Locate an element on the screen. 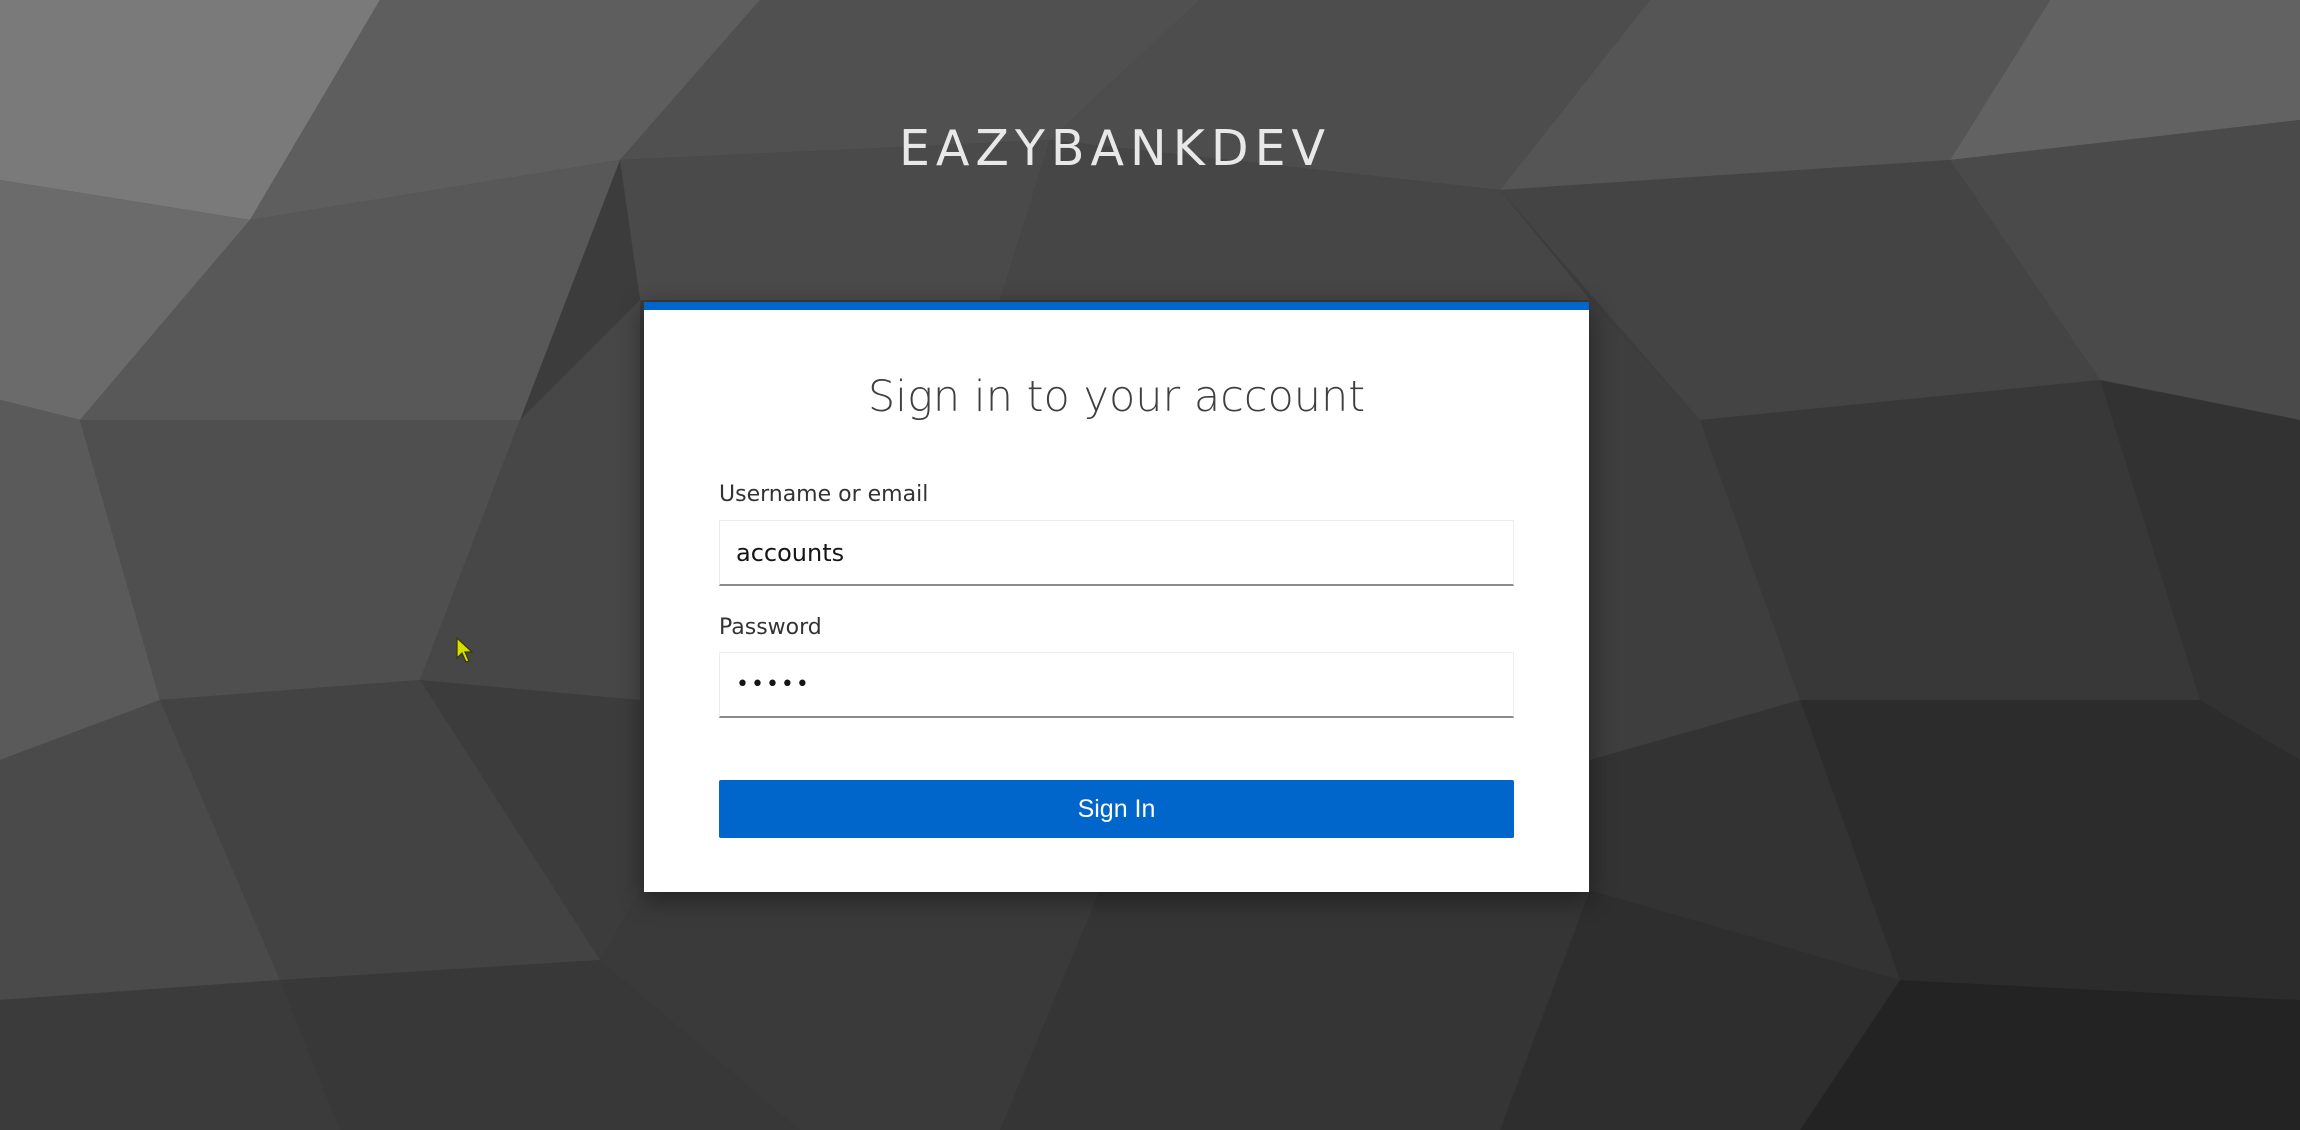 This screenshot has width=2300, height=1130. sign-in-button: Sign In is located at coordinates (1116, 809).